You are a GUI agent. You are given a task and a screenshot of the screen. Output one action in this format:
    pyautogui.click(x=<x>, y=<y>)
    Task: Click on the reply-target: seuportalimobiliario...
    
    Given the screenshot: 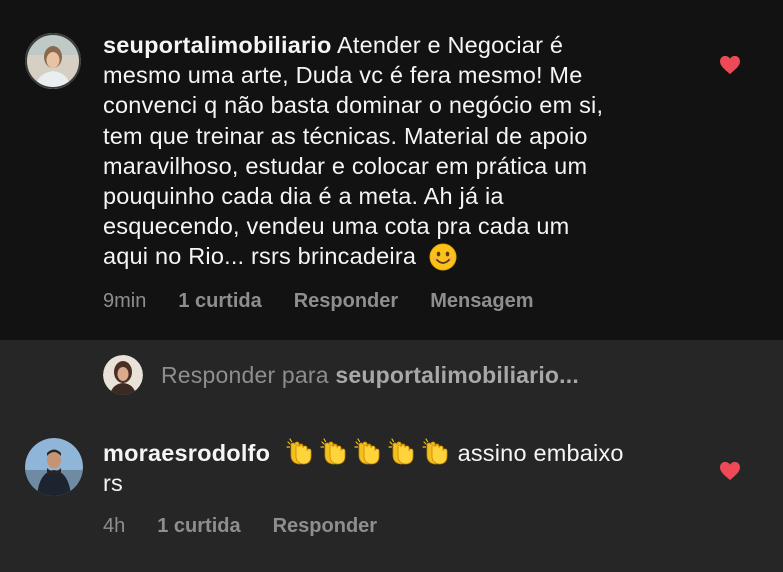 What is the action you would take?
    pyautogui.click(x=457, y=374)
    